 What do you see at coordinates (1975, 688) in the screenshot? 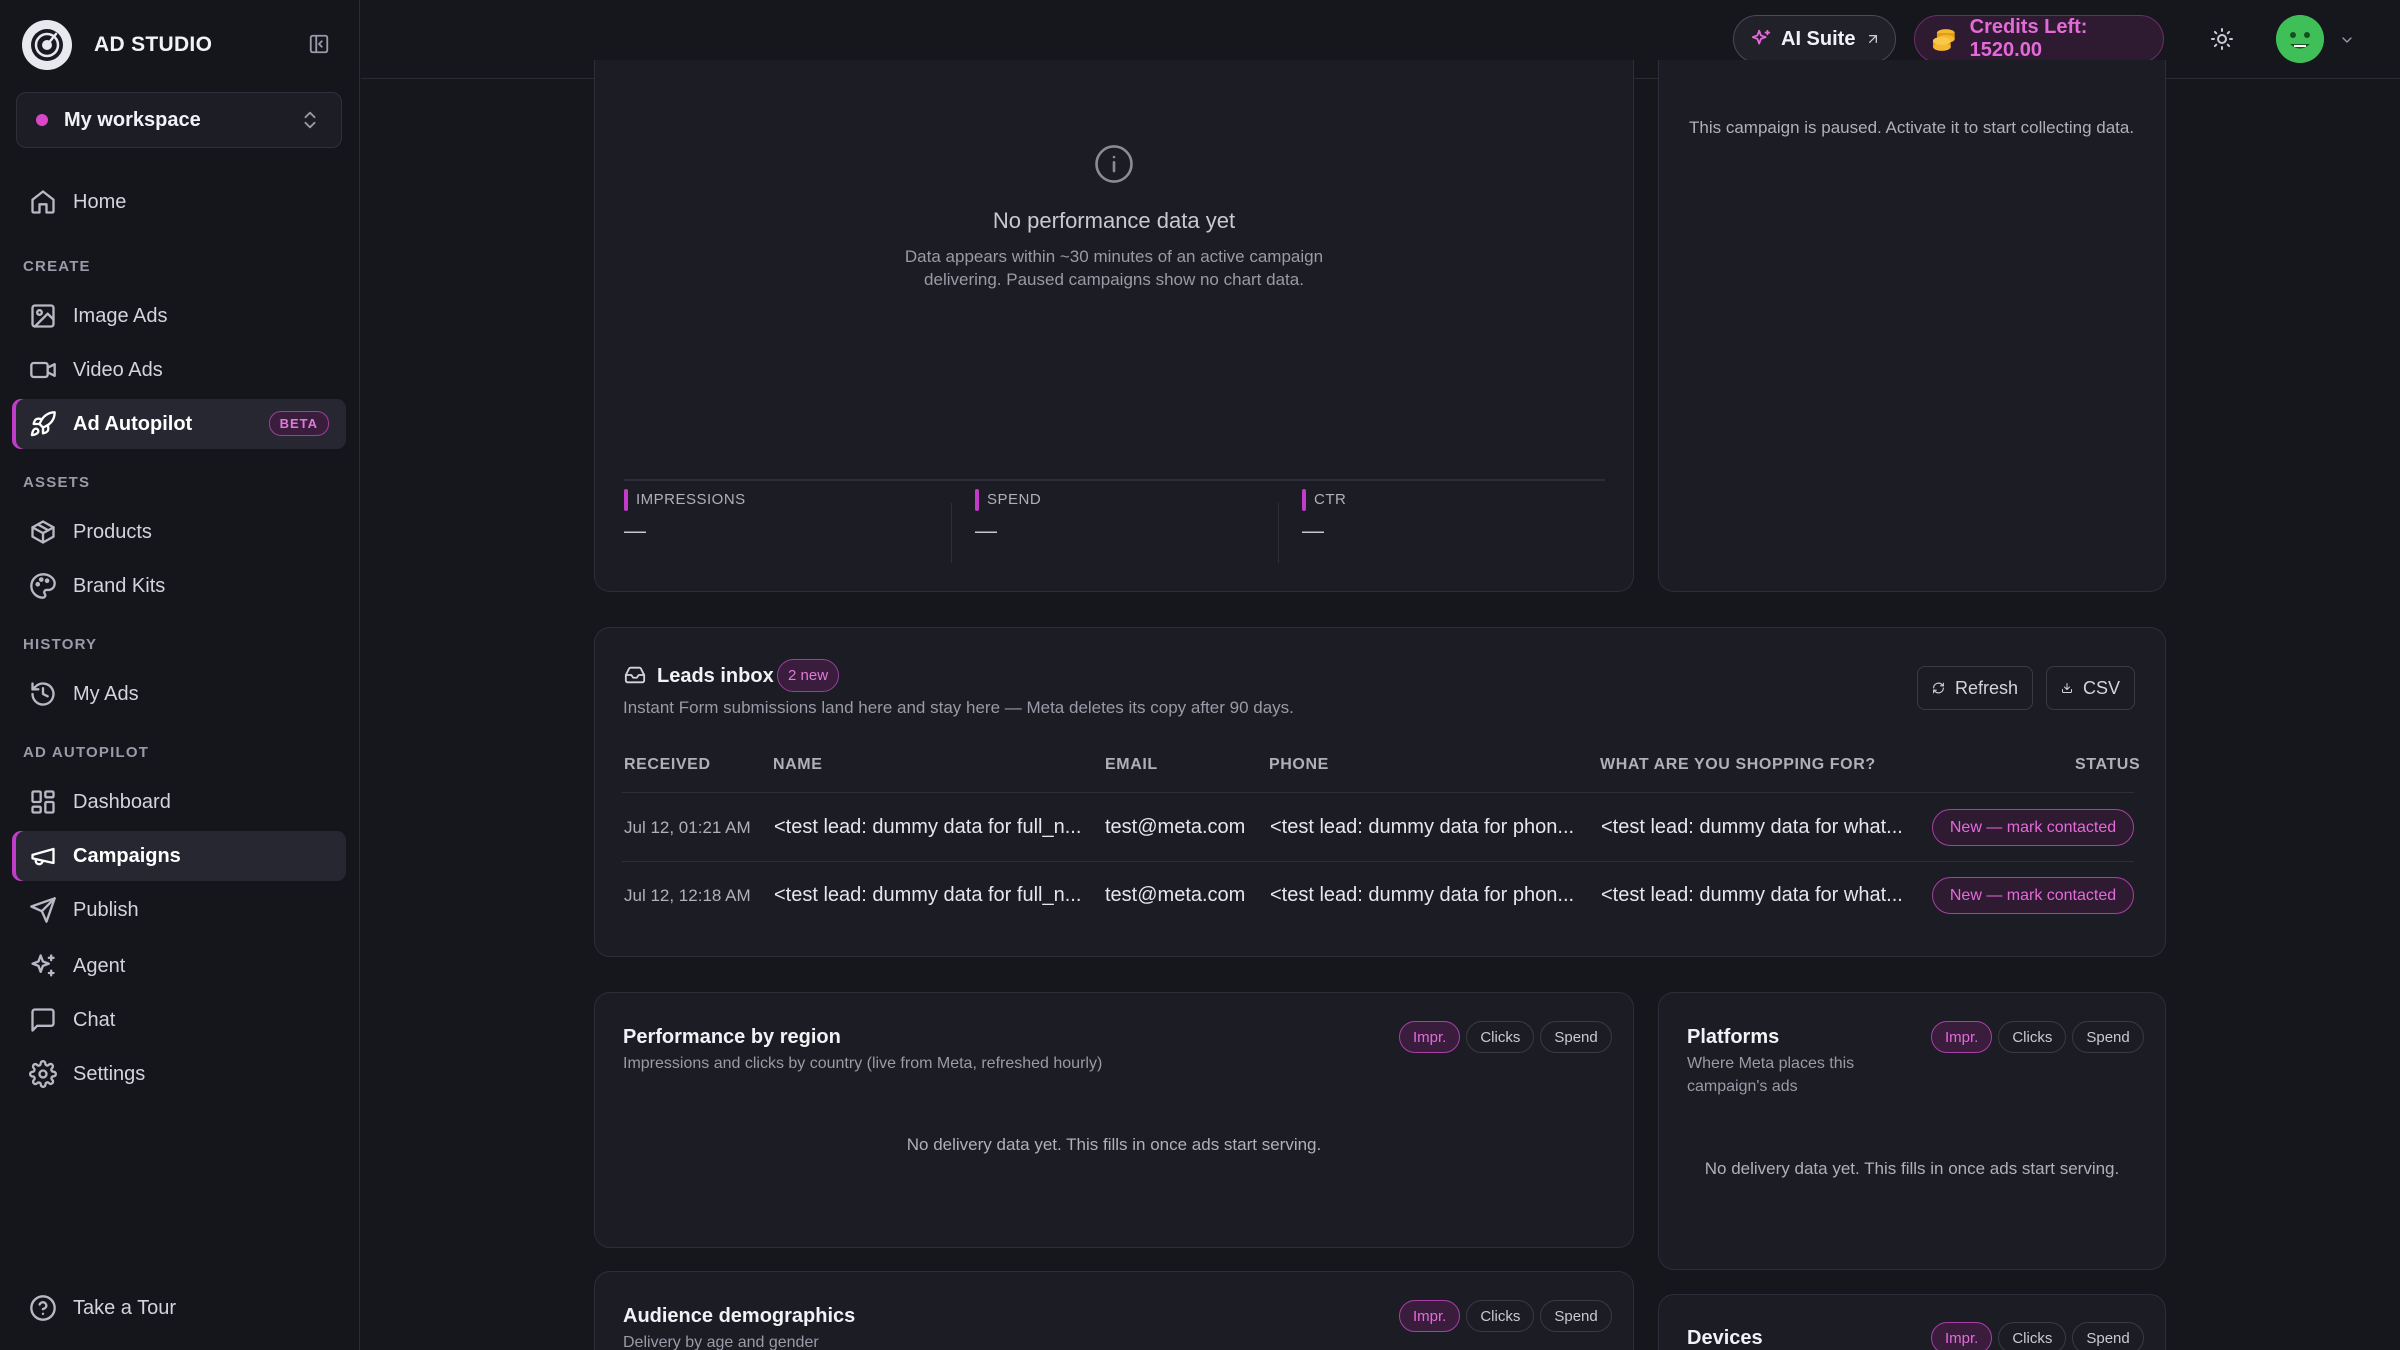
I see `refresh-button: Refresh` at bounding box center [1975, 688].